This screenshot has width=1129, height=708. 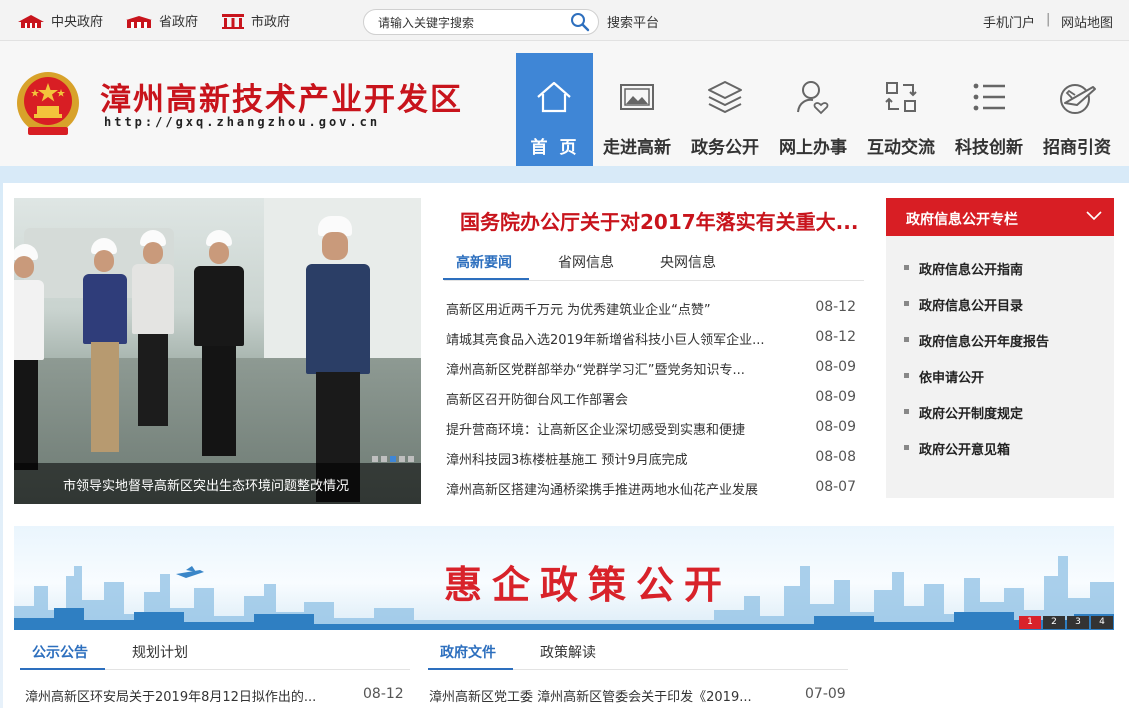 What do you see at coordinates (215, 650) in the screenshot?
I see `notice-tabs: 公示公告 规划计划` at bounding box center [215, 650].